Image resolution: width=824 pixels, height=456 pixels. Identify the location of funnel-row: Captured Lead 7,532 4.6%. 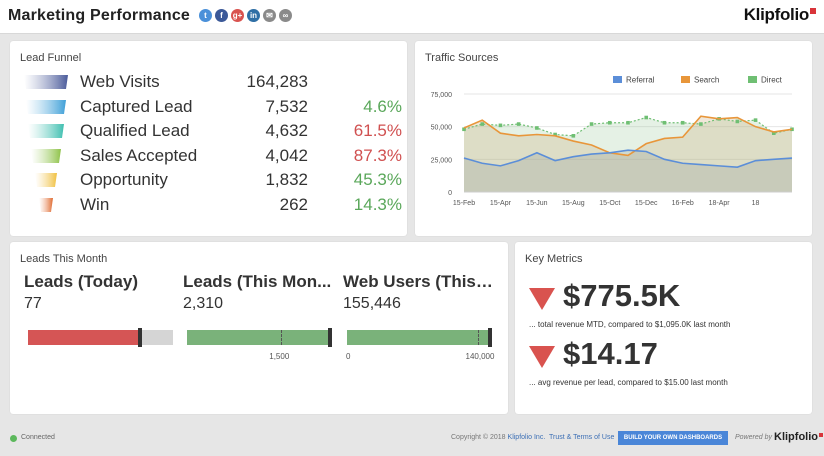
(214, 108).